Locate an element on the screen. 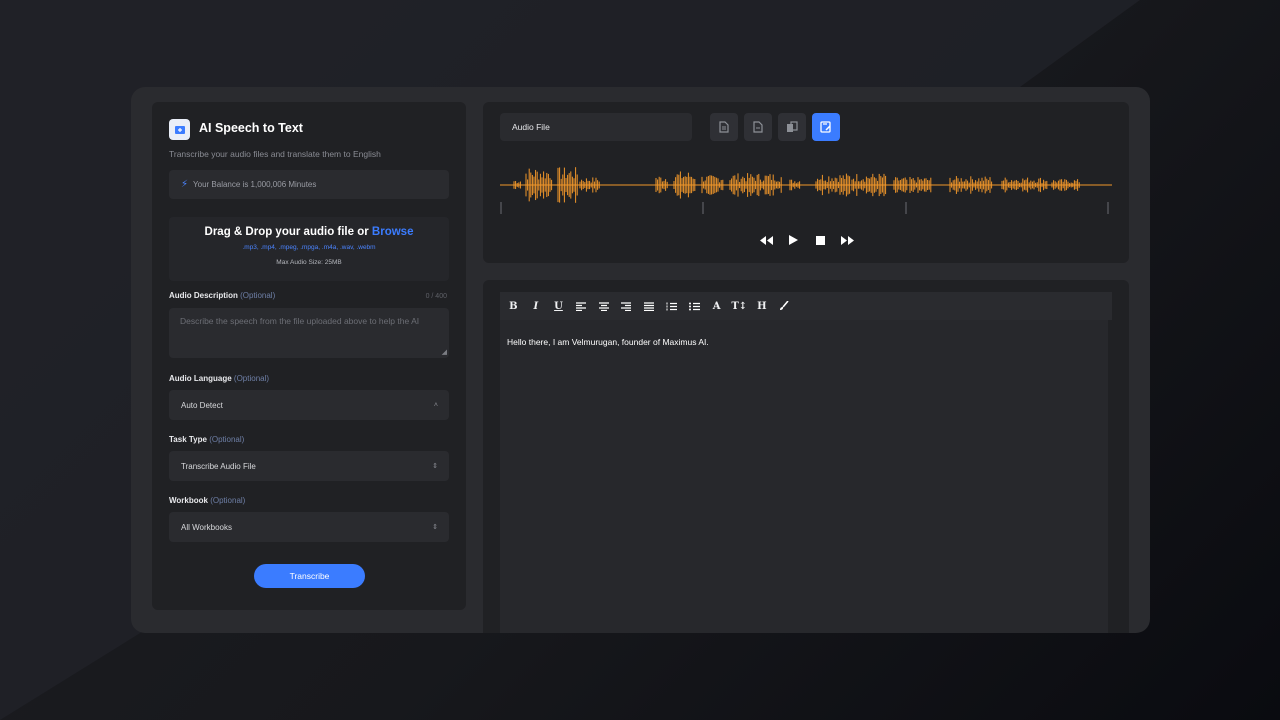 Image resolution: width=1280 pixels, height=720 pixels. font-size-icon: T↕ is located at coordinates (739, 306).